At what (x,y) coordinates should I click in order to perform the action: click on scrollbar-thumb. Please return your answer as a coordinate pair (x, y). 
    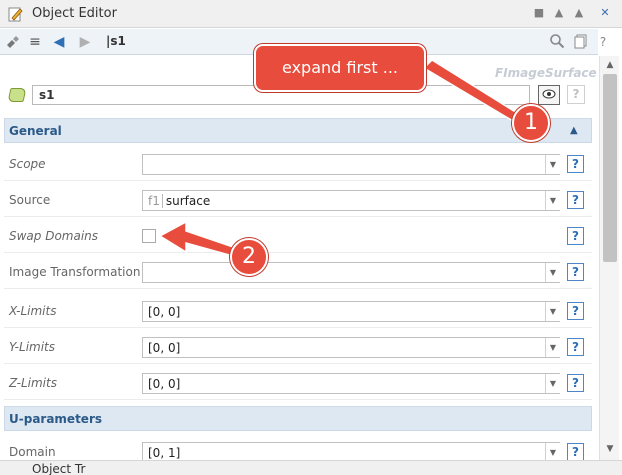
    Looking at the image, I should click on (610, 168).